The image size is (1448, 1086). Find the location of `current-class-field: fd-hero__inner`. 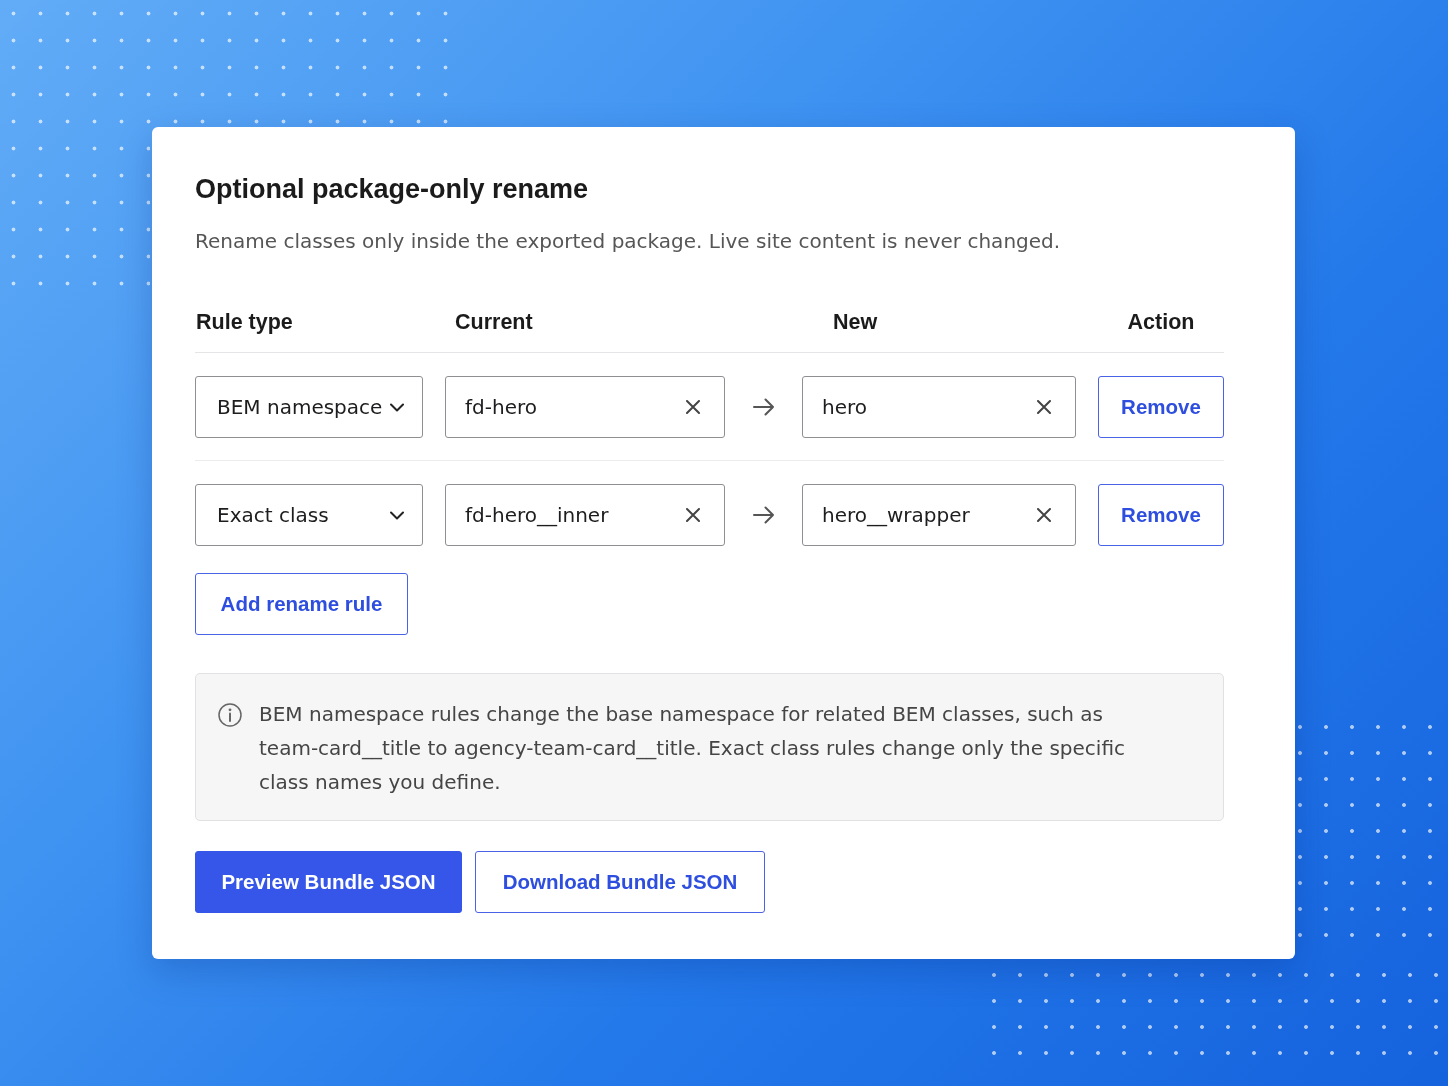

current-class-field: fd-hero__inner is located at coordinates (585, 515).